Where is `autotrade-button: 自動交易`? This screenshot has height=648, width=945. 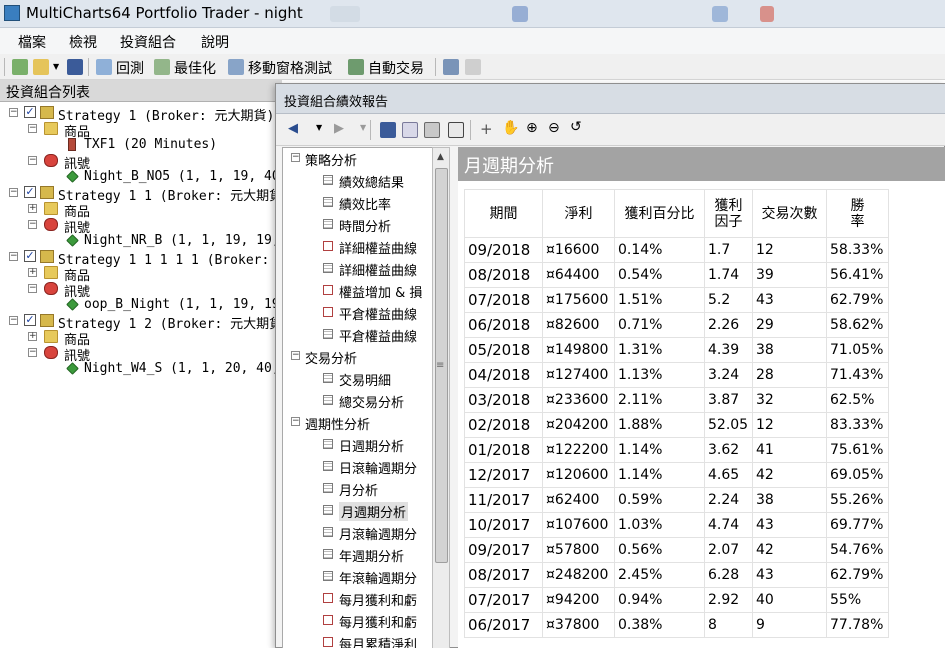
autotrade-button: 自動交易 is located at coordinates (396, 68).